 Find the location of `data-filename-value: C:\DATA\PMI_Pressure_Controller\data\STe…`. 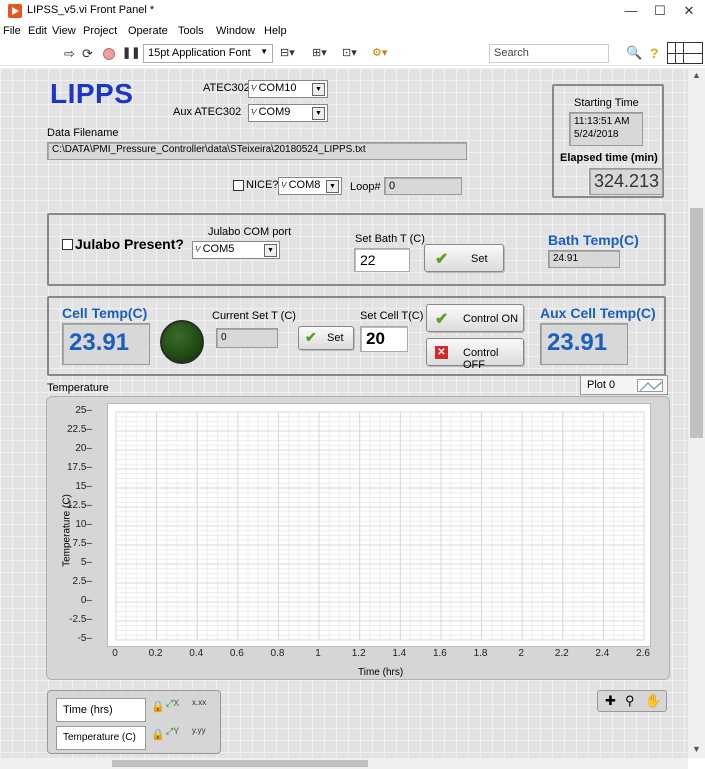

data-filename-value: C:\DATA\PMI_Pressure_Controller\data\STe… is located at coordinates (209, 149).